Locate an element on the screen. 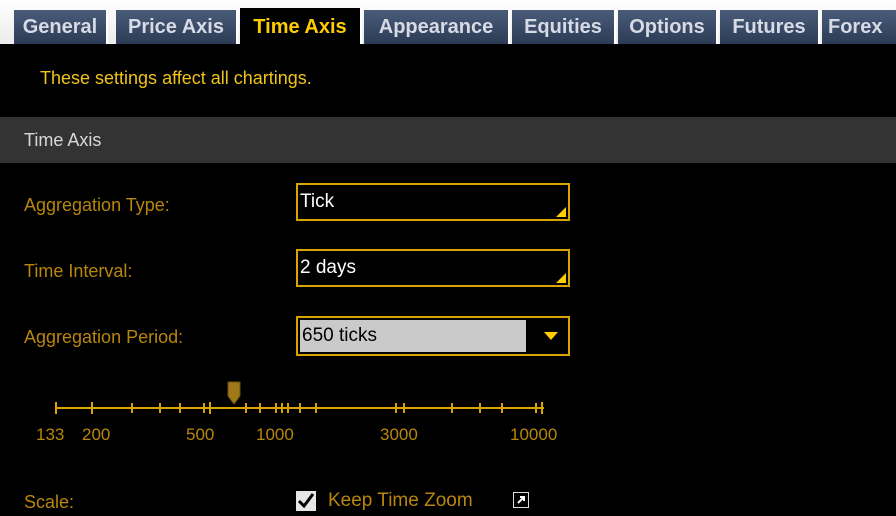 The height and width of the screenshot is (516, 896). tick-label: 200 is located at coordinates (96, 434).